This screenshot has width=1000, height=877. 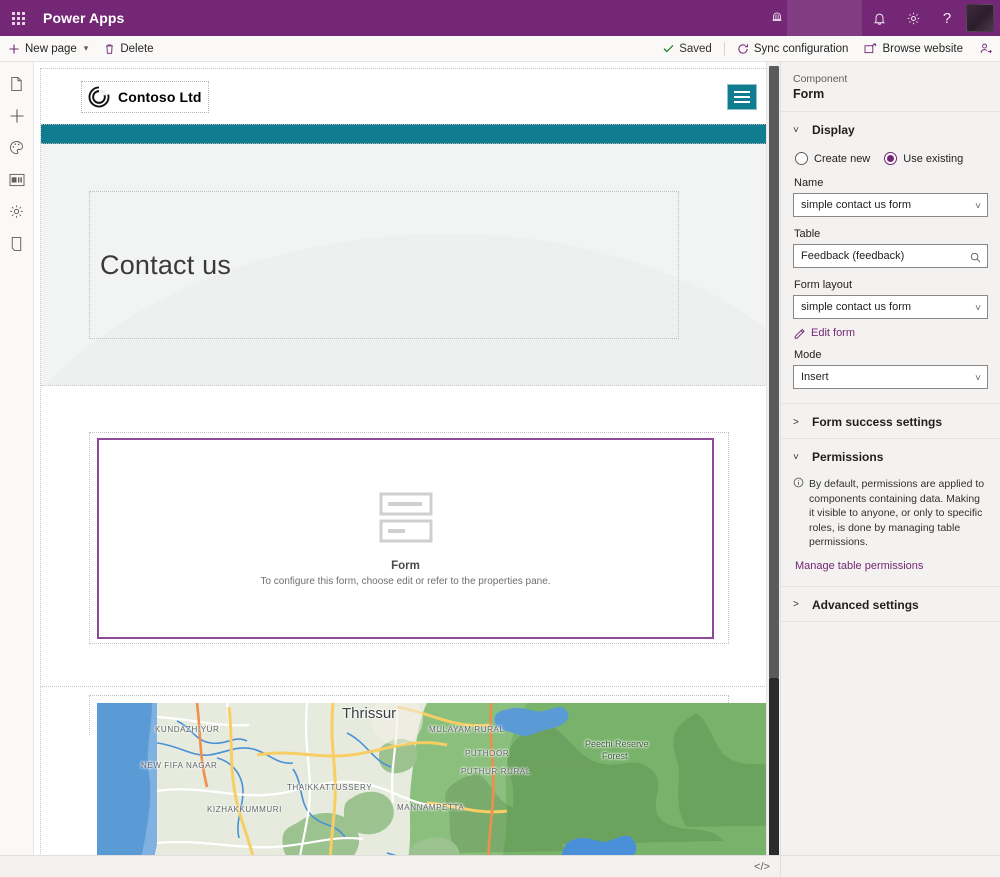 What do you see at coordinates (801, 48) in the screenshot?
I see `sync-configuration-label: Sync configuration` at bounding box center [801, 48].